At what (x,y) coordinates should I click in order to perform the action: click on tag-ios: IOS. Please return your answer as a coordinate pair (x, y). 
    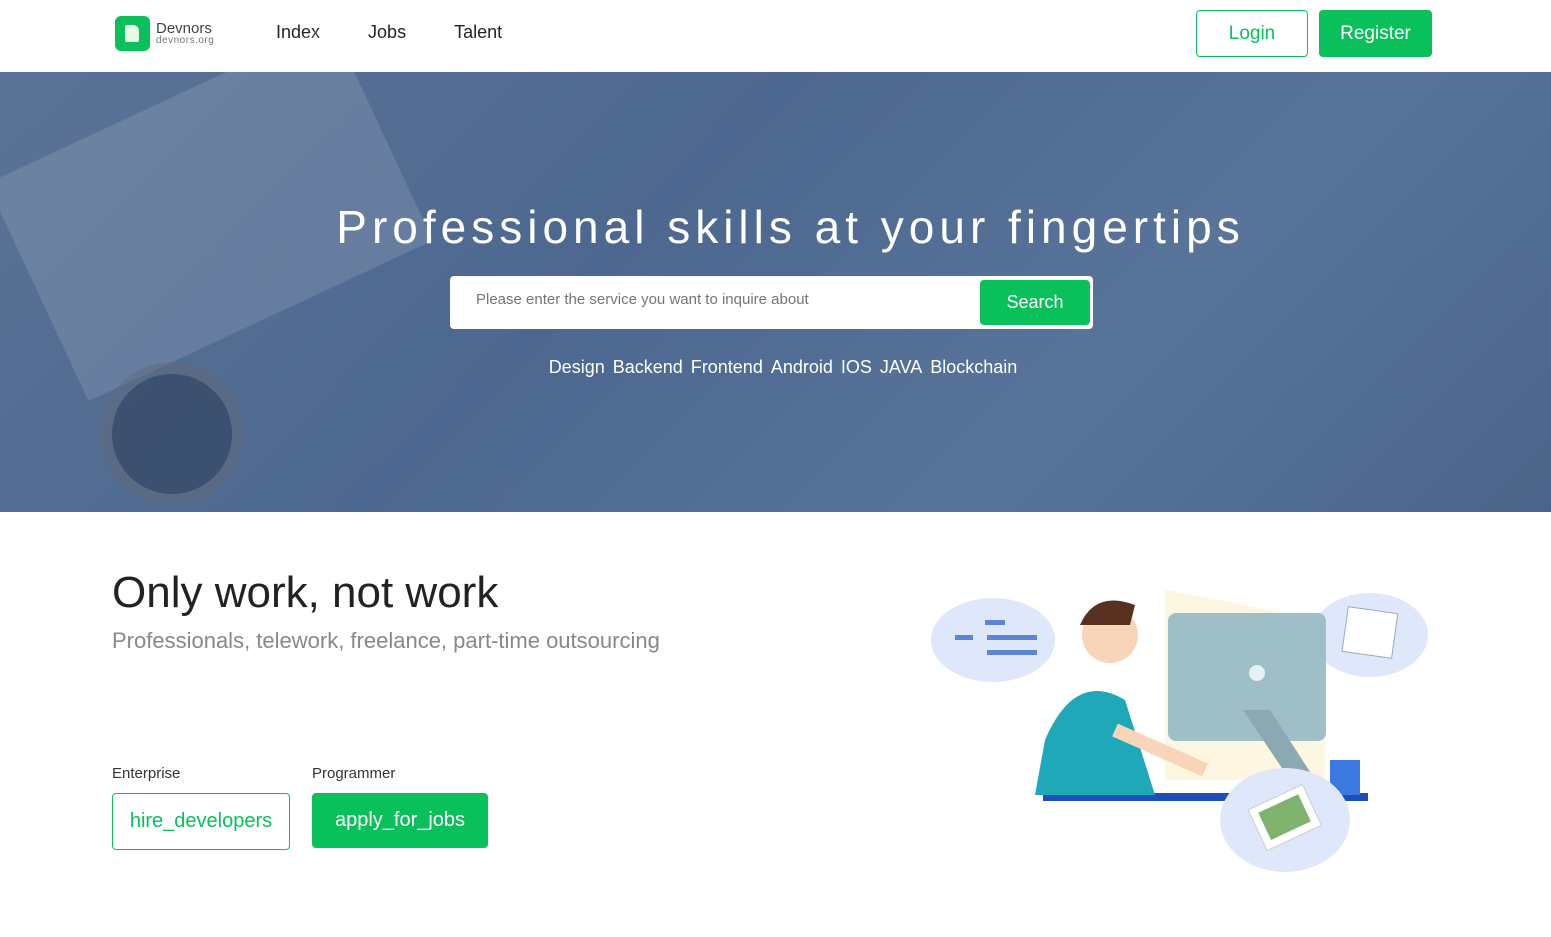
    Looking at the image, I should click on (856, 367).